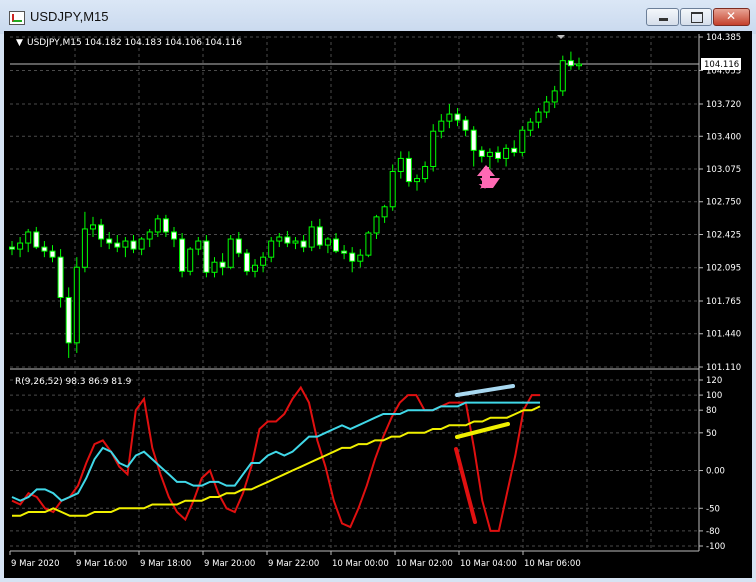  What do you see at coordinates (101, 564) in the screenshot?
I see `time-tick-label: 9 Mar 16:00` at bounding box center [101, 564].